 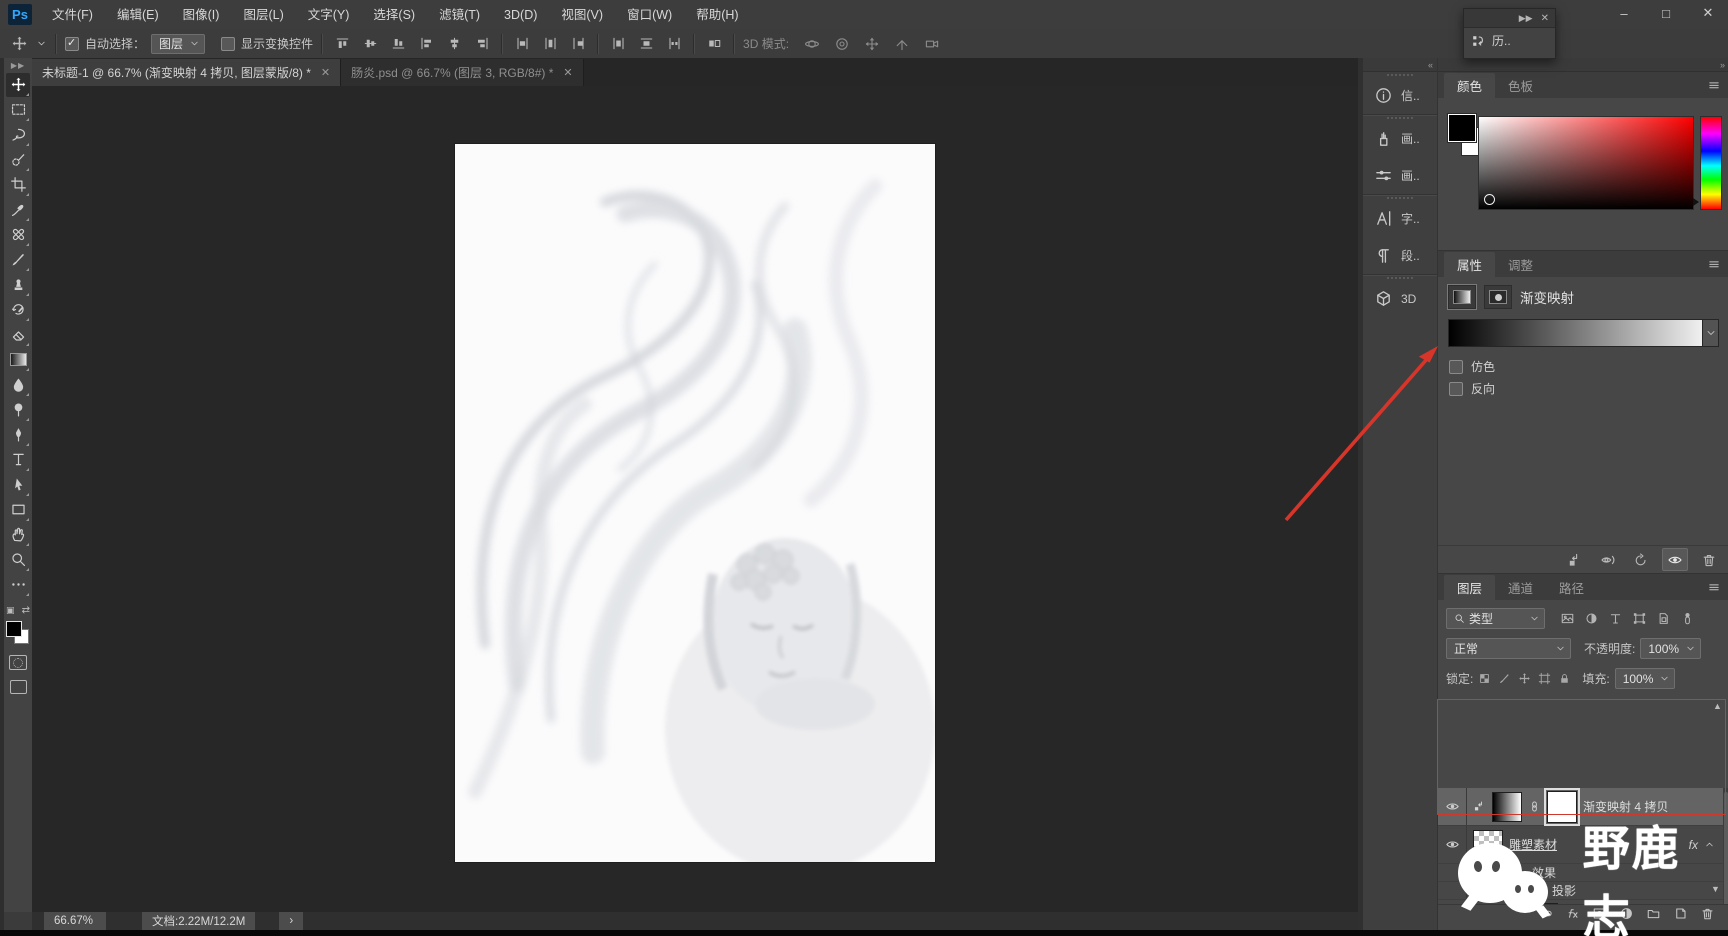 What do you see at coordinates (1671, 648) in the screenshot?
I see `opacity-field: 100%` at bounding box center [1671, 648].